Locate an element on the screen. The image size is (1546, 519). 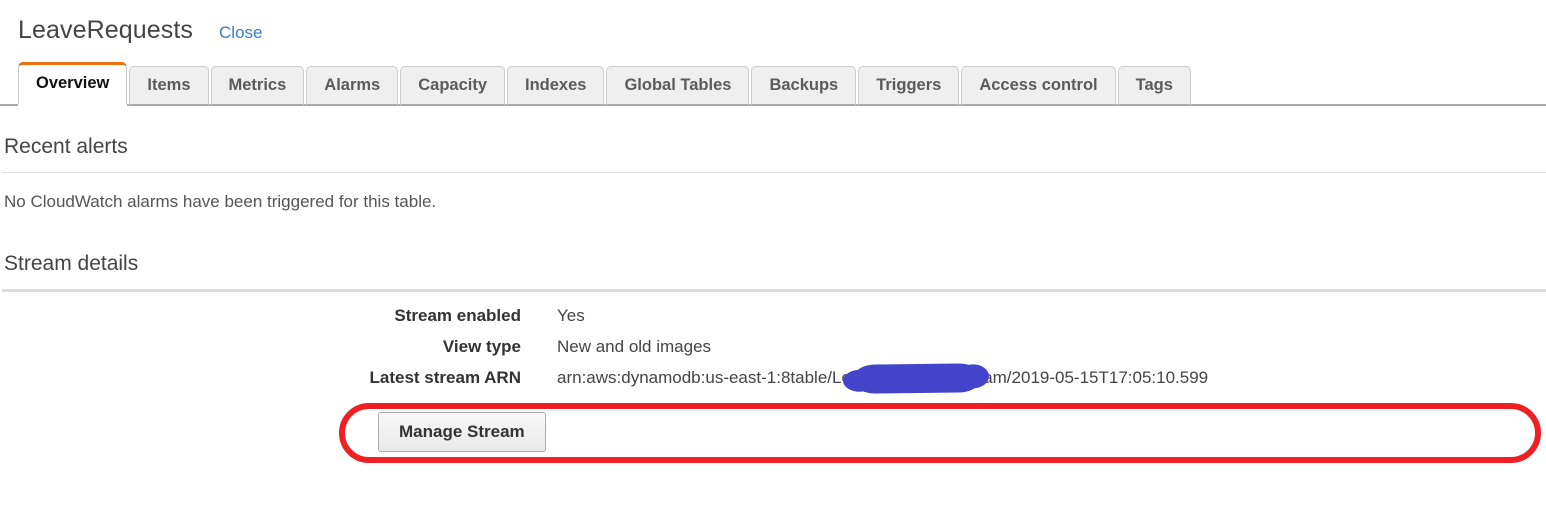
section-divider is located at coordinates (774, 290).